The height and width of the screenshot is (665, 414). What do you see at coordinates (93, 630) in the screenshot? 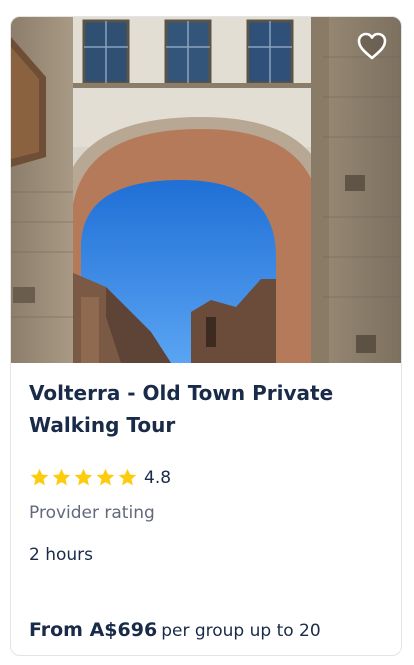
I see `price: From A$696` at bounding box center [93, 630].